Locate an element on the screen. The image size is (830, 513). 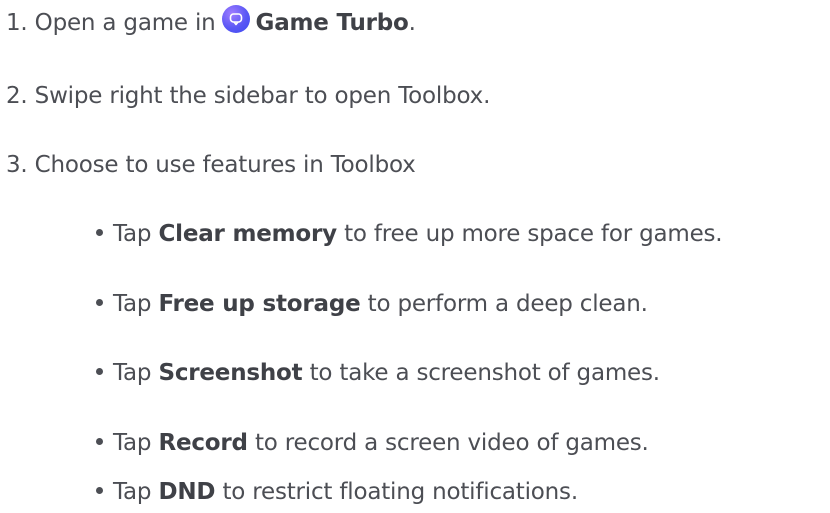
step-3: 3. Choose to use features in Toolbox is located at coordinates (211, 165).